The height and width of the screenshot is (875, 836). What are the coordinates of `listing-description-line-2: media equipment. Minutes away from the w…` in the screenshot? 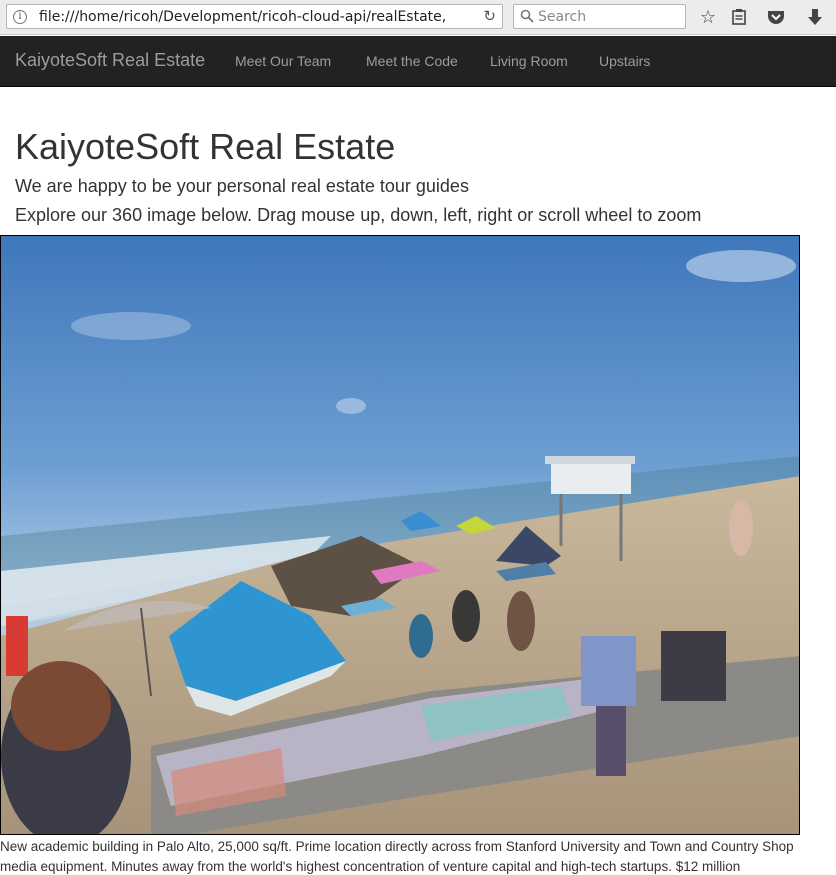 It's located at (370, 866).